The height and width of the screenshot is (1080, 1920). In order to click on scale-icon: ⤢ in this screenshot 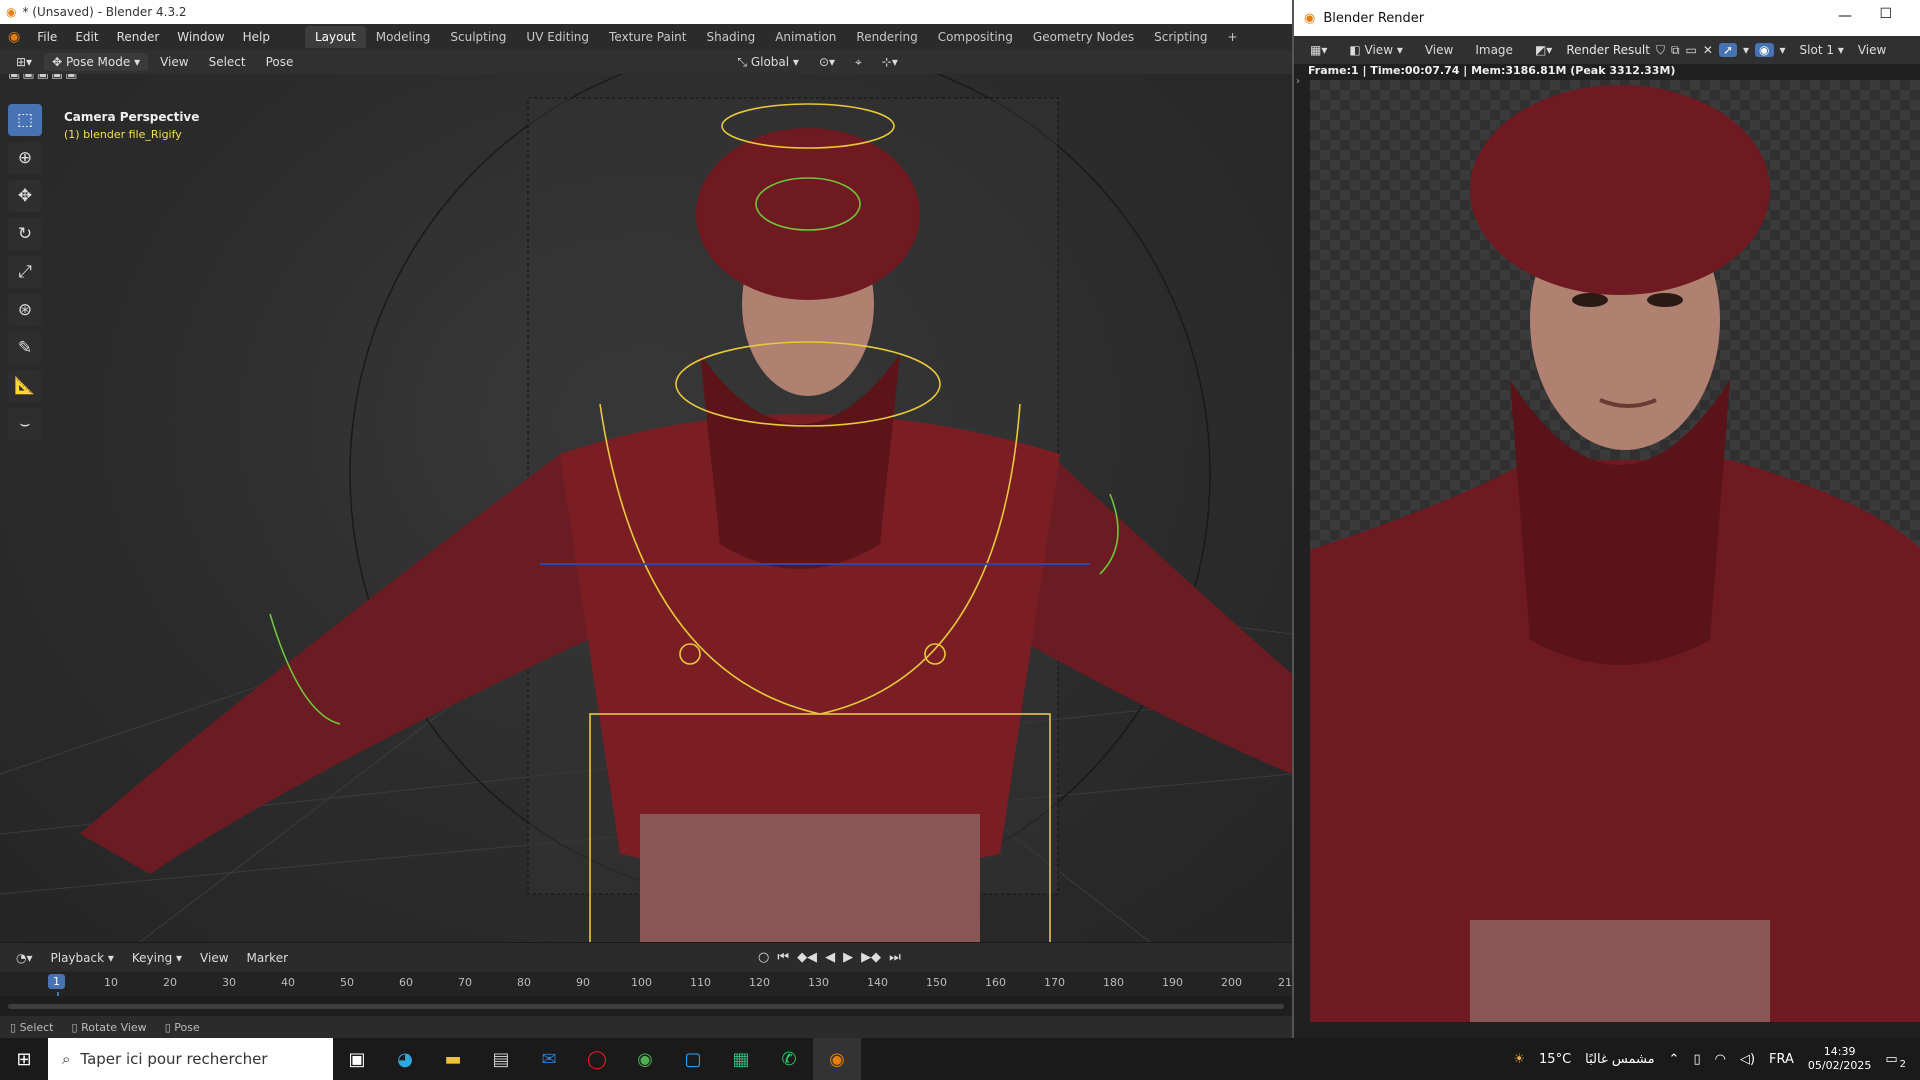, I will do `click(25, 272)`.